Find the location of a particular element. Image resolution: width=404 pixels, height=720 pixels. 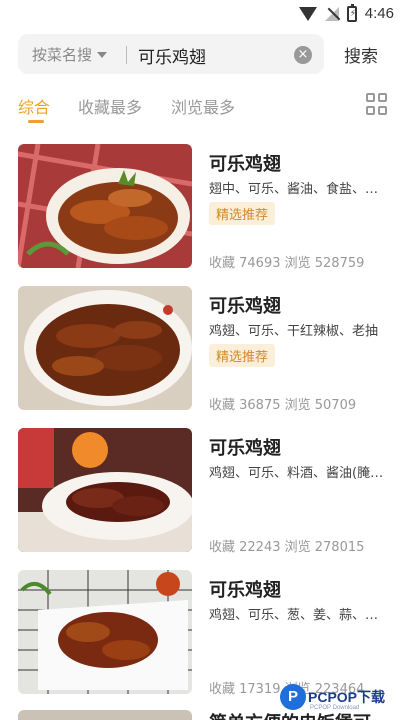

grid-view-icon is located at coordinates (377, 104).